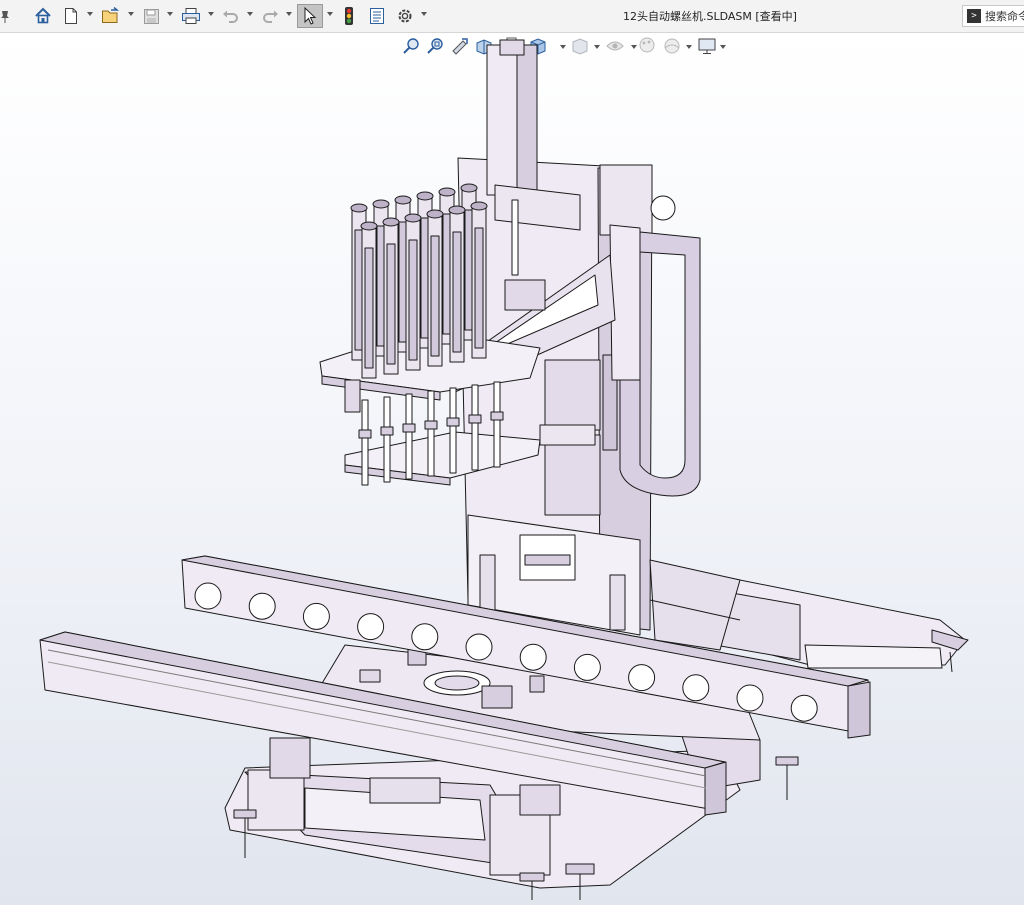  I want to click on new-dropdown-chevron-icon, so click(90, 14).